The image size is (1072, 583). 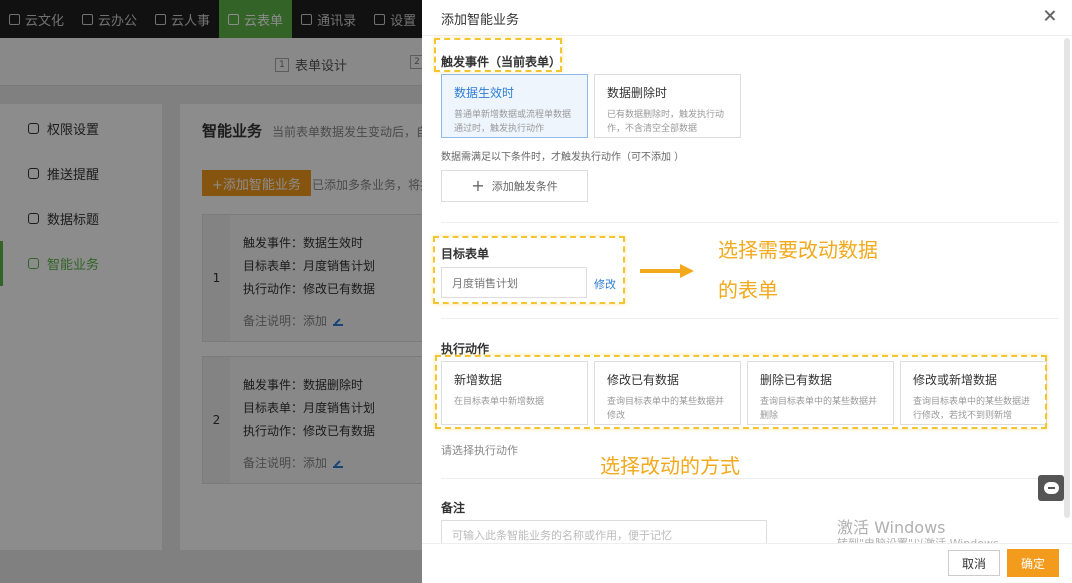 I want to click on drawer-footer: 取消 确定, so click(x=747, y=563).